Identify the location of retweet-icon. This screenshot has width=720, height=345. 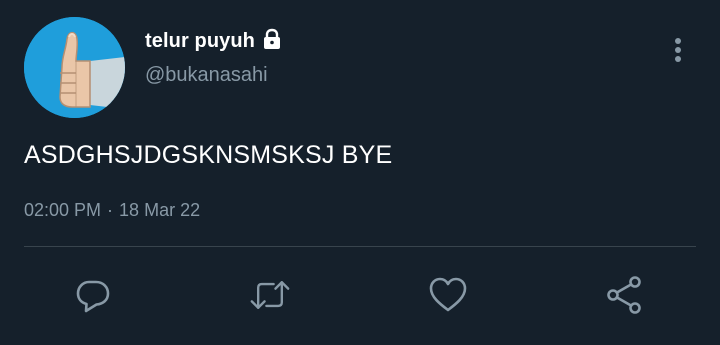
(270, 295).